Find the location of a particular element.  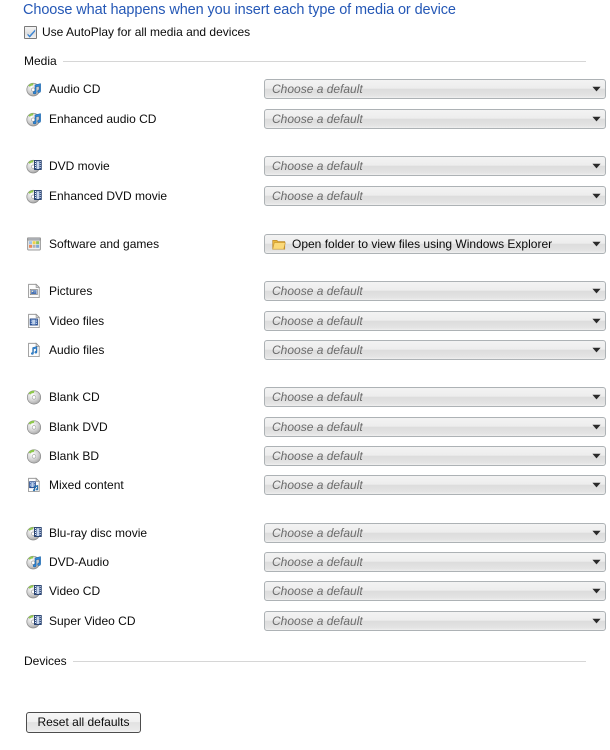

autoplay-checkbox is located at coordinates (30, 32).